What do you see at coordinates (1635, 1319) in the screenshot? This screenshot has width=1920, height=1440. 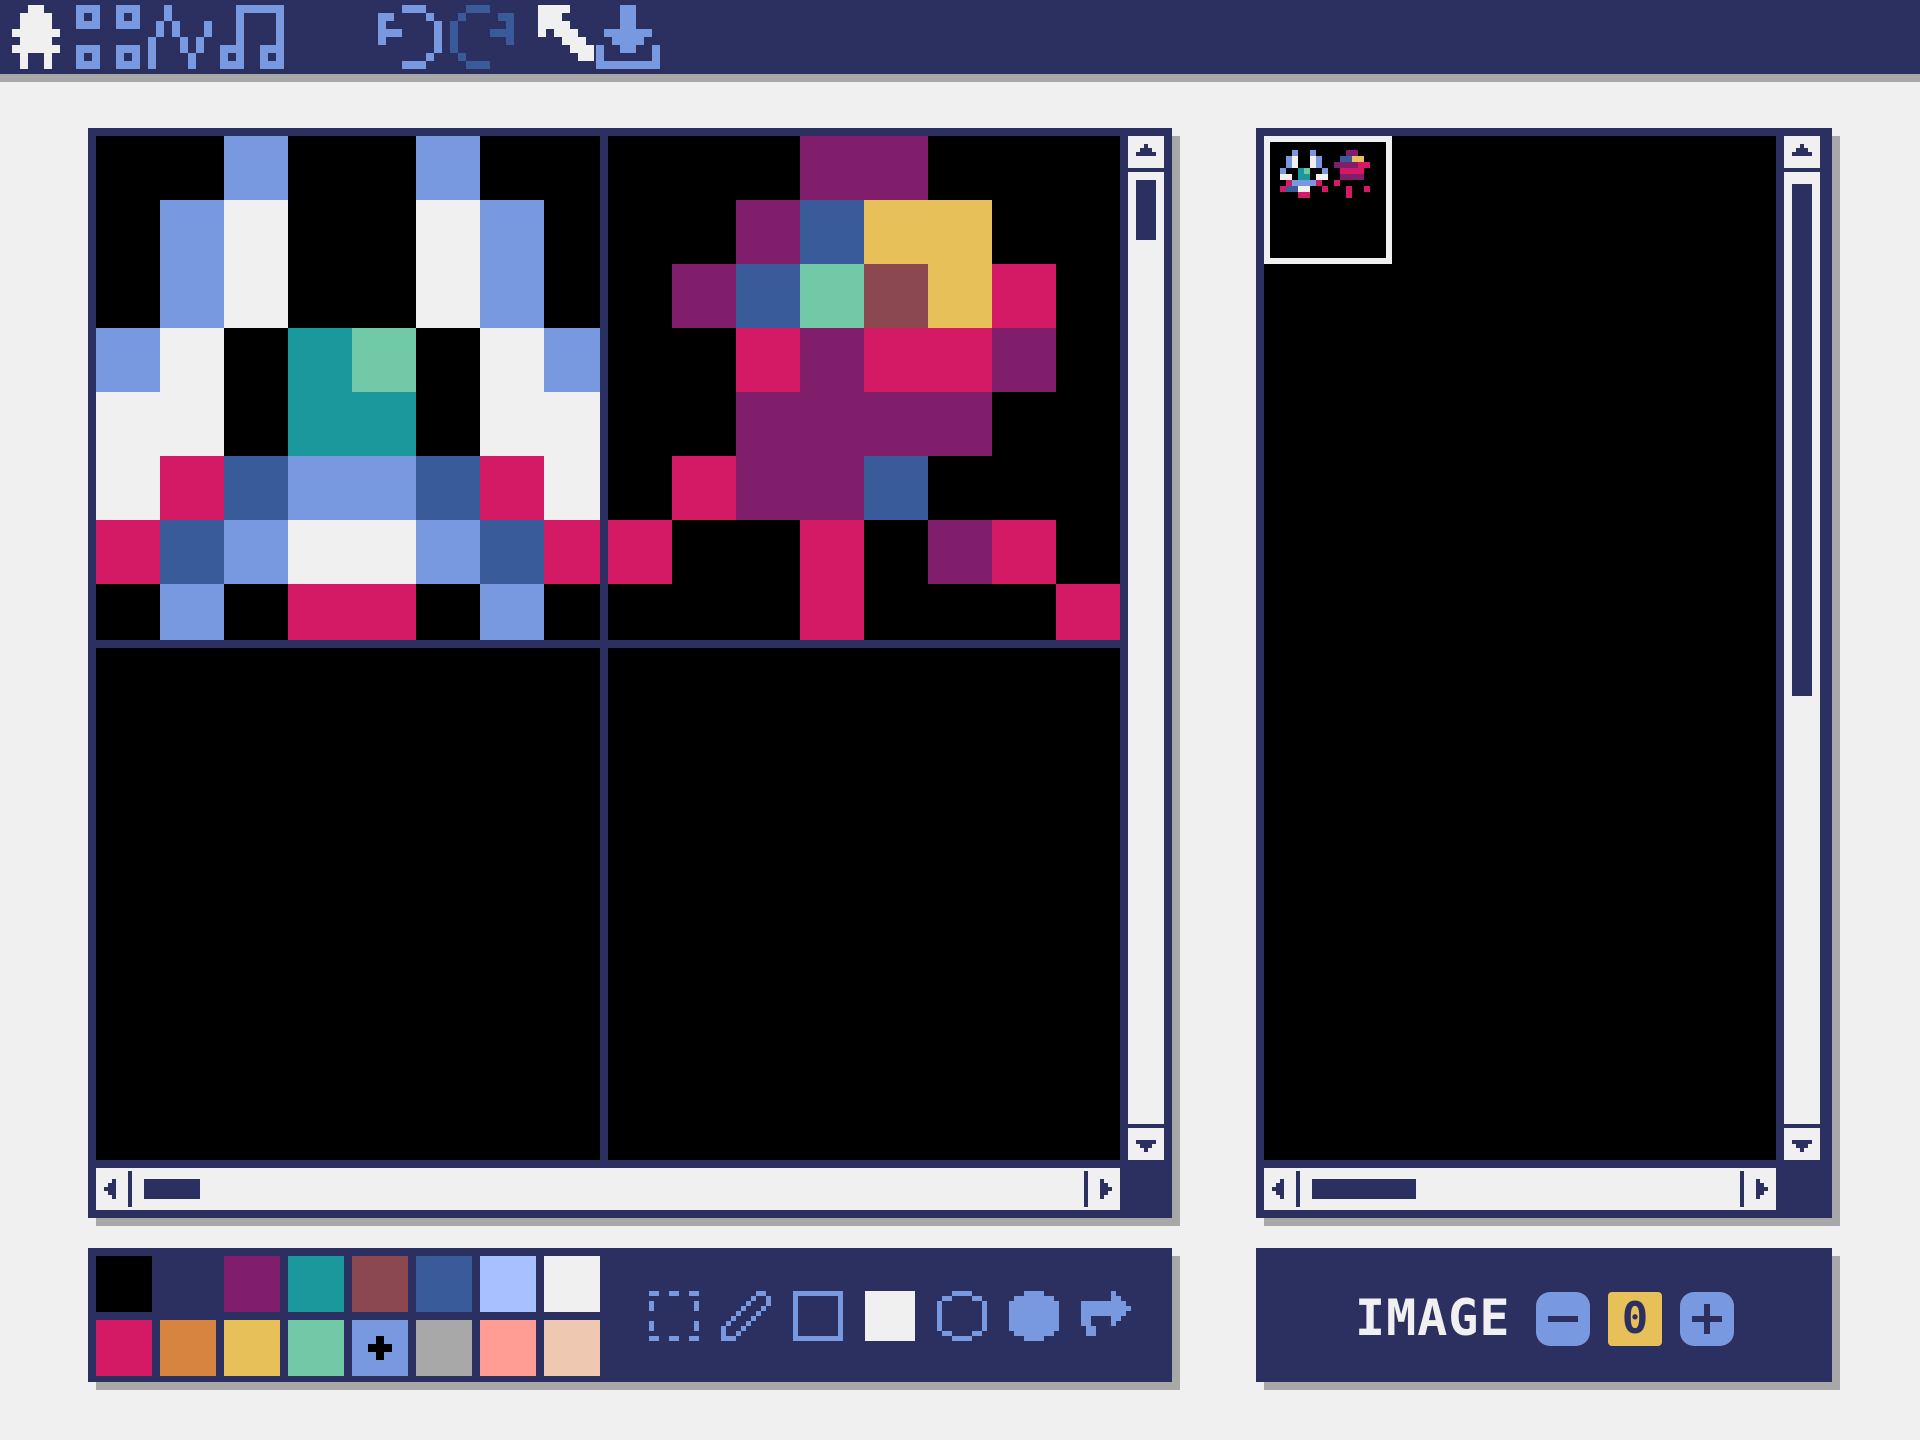 I see `frame-number: 0` at bounding box center [1635, 1319].